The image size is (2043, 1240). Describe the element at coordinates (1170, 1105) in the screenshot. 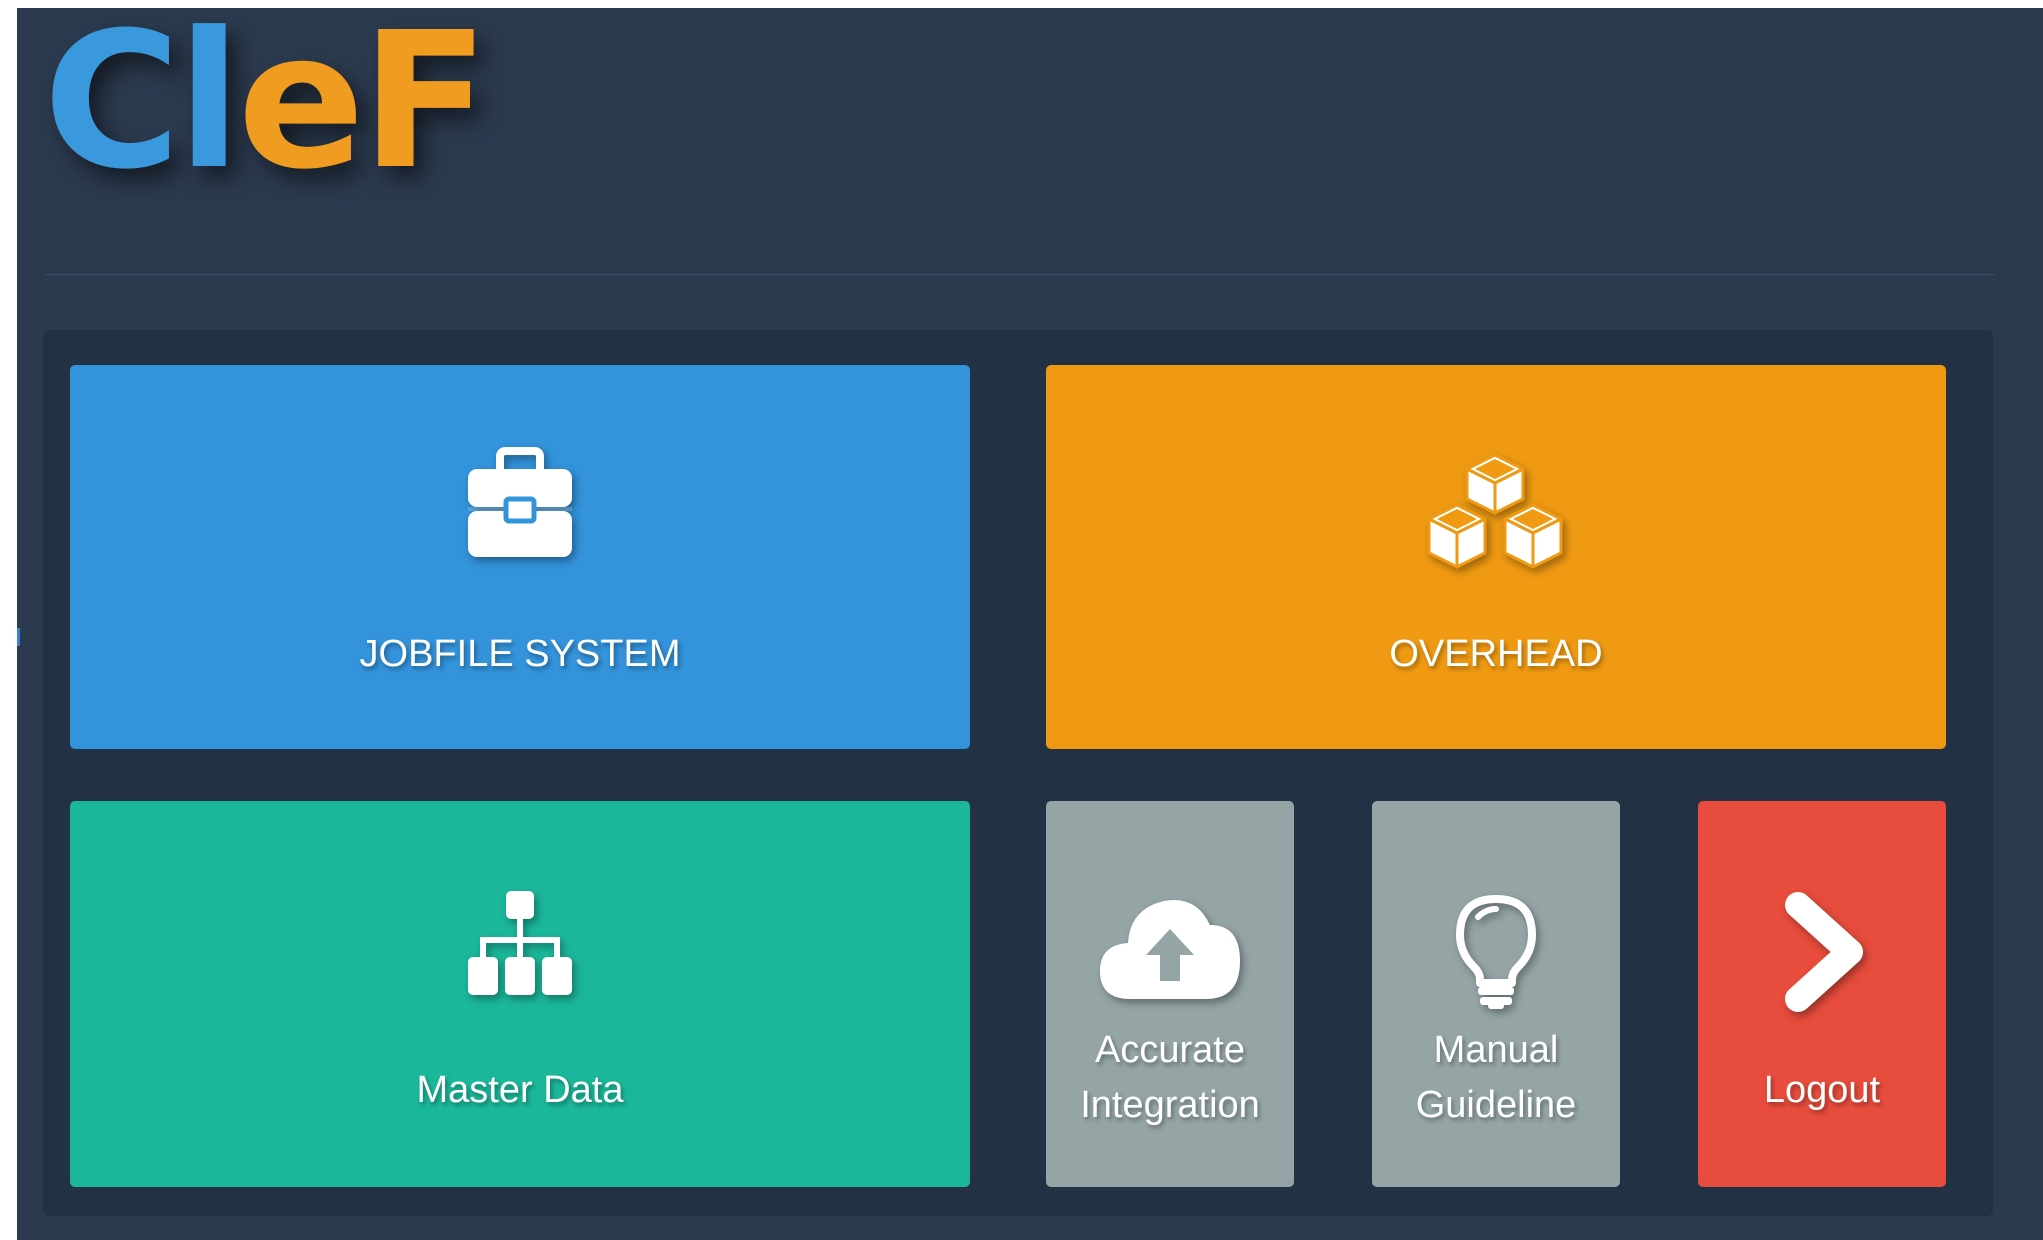

I see `accurate-line2: Integration` at that location.